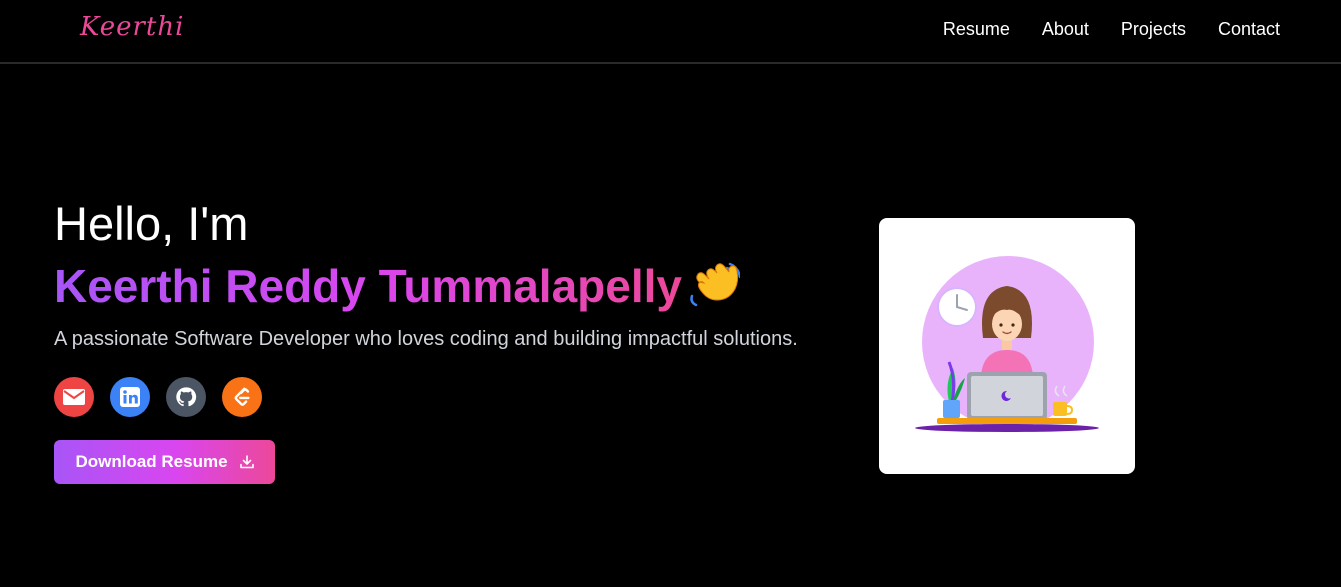  What do you see at coordinates (151, 461) in the screenshot?
I see `download-resume-label: Download Resume` at bounding box center [151, 461].